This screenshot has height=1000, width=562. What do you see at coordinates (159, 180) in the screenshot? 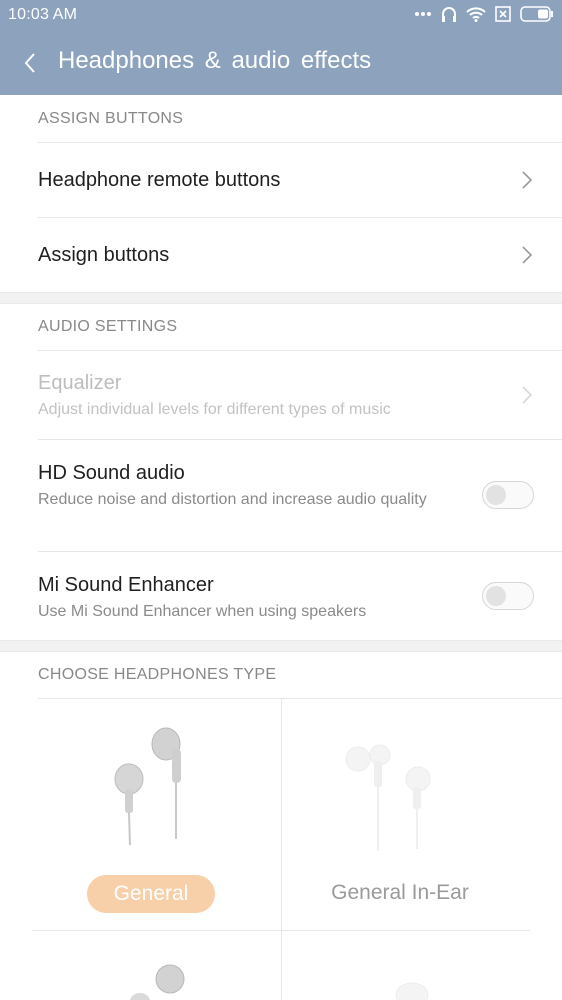
I see `row-label: Headphone remote buttons` at bounding box center [159, 180].